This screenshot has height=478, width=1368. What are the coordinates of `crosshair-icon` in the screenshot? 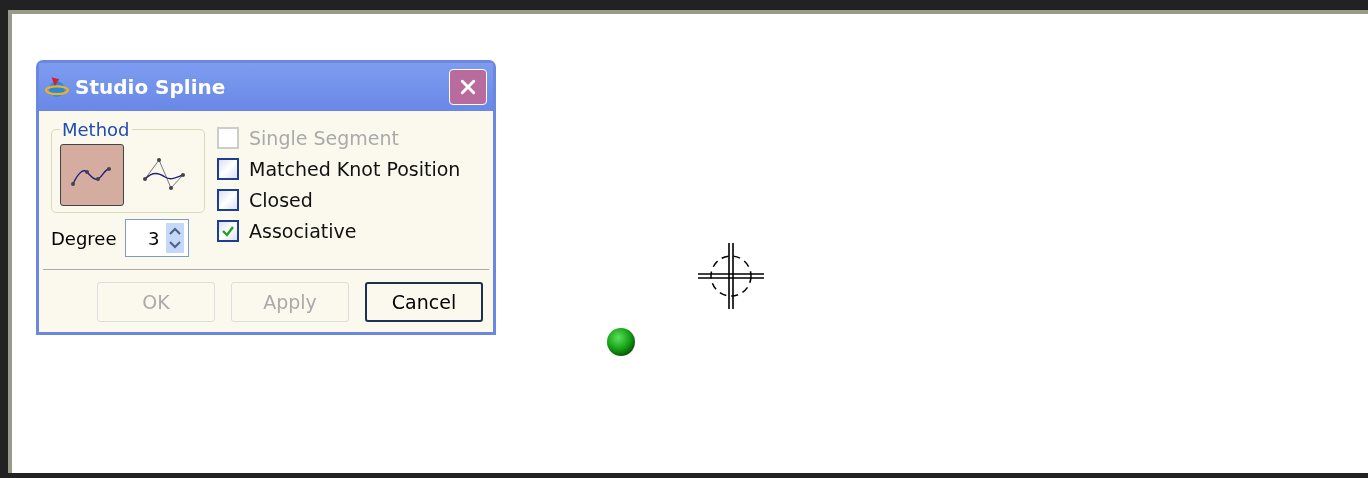 It's located at (731, 276).